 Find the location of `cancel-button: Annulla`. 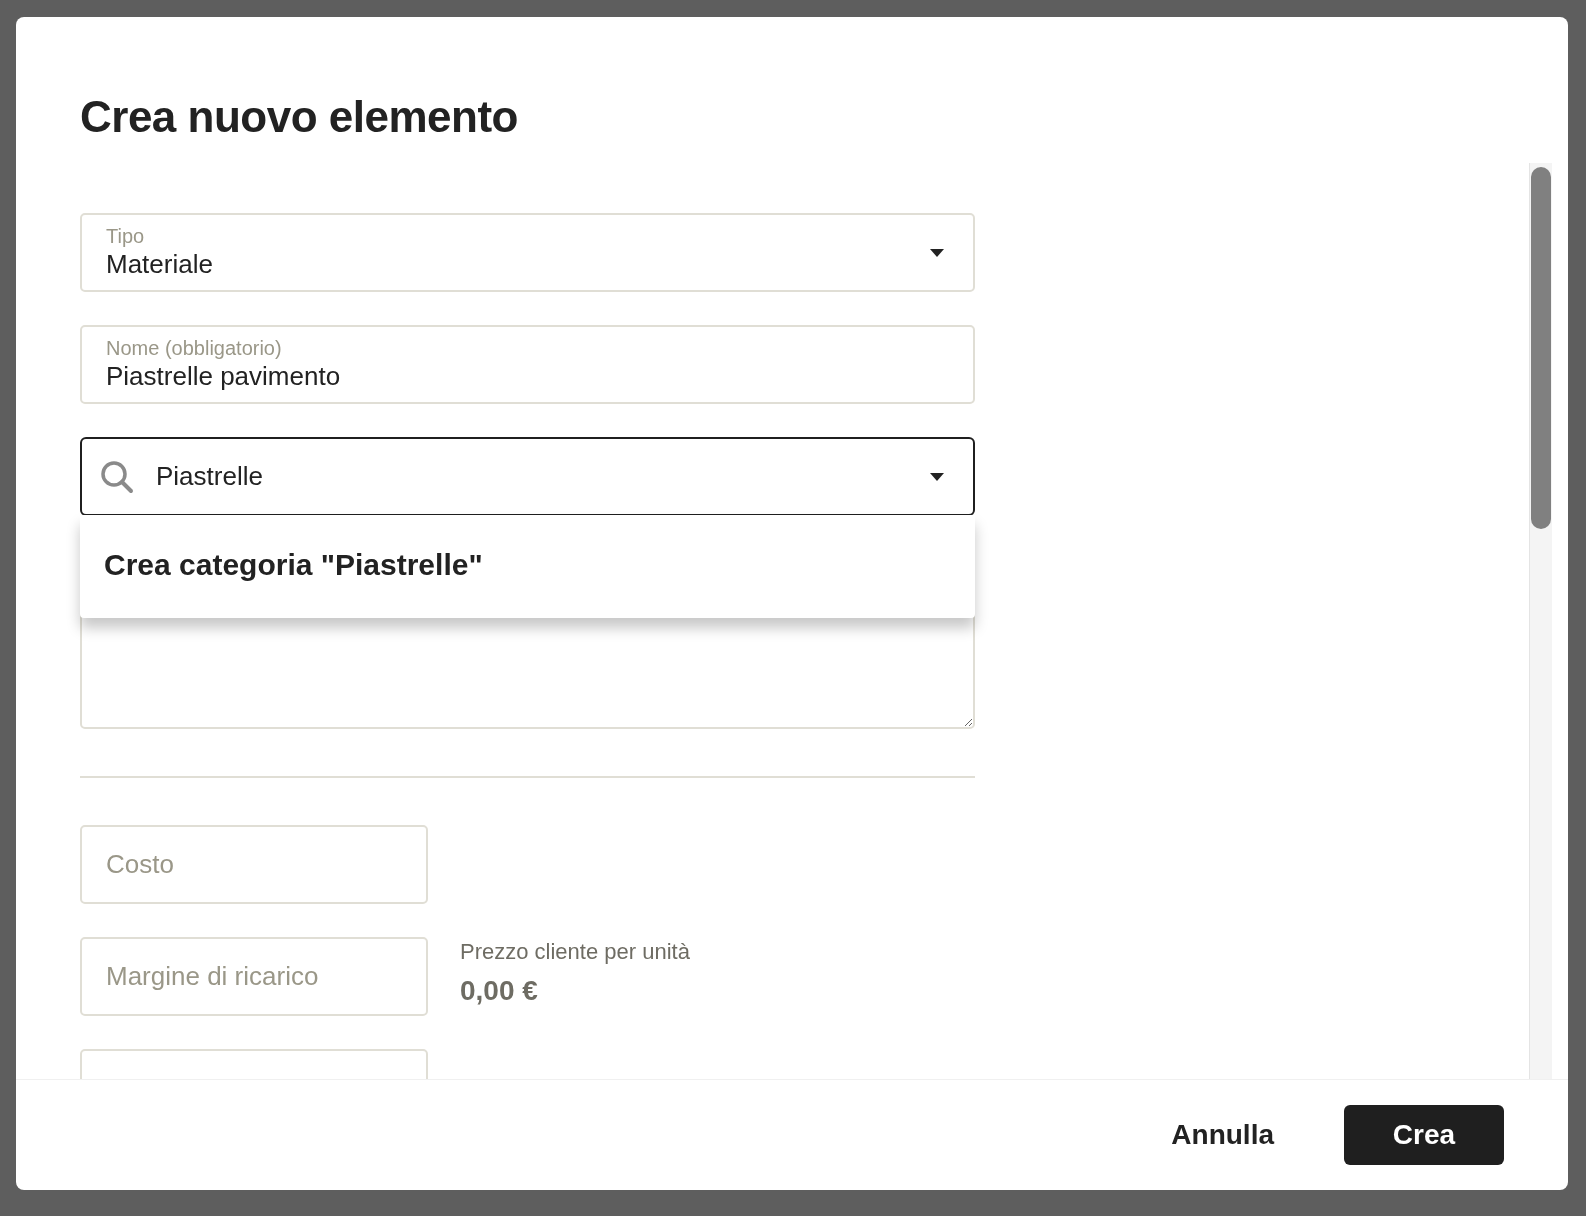

cancel-button: Annulla is located at coordinates (1222, 1135).